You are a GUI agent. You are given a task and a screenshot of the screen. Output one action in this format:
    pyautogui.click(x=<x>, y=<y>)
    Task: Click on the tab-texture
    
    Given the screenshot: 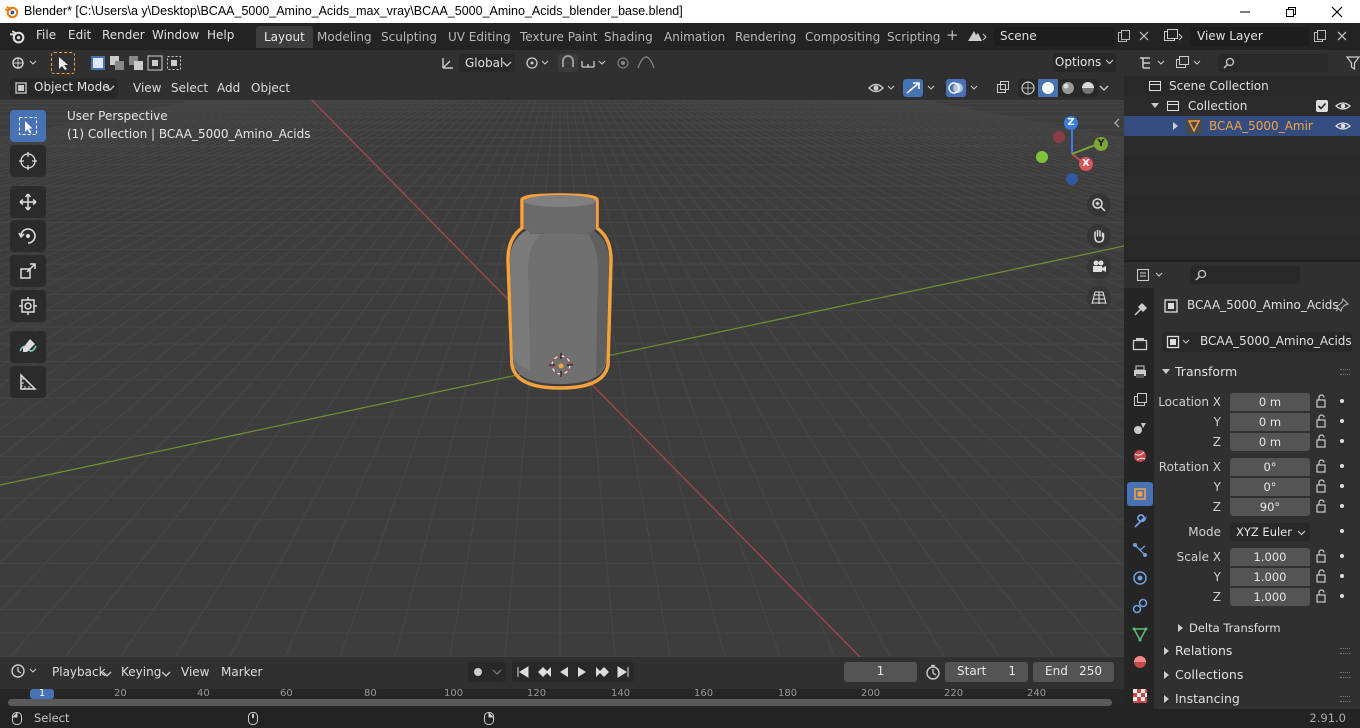 What is the action you would take?
    pyautogui.click(x=1140, y=696)
    